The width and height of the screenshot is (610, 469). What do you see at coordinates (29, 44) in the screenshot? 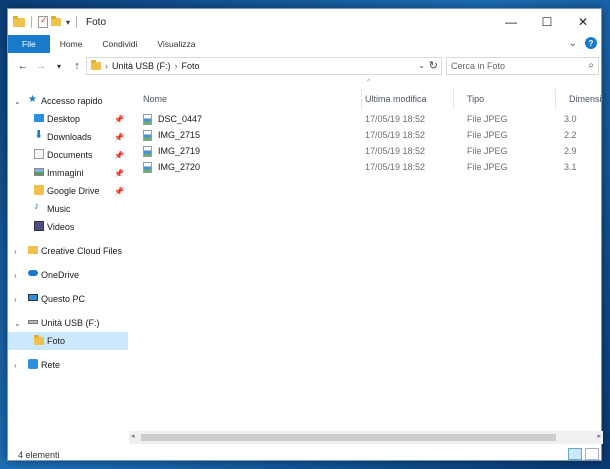
I see `tab-file: File` at bounding box center [29, 44].